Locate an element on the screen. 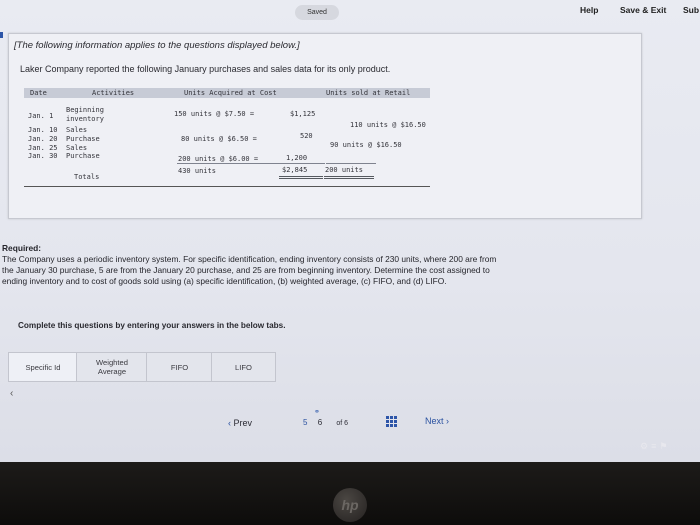  help-link: Help is located at coordinates (589, 10).